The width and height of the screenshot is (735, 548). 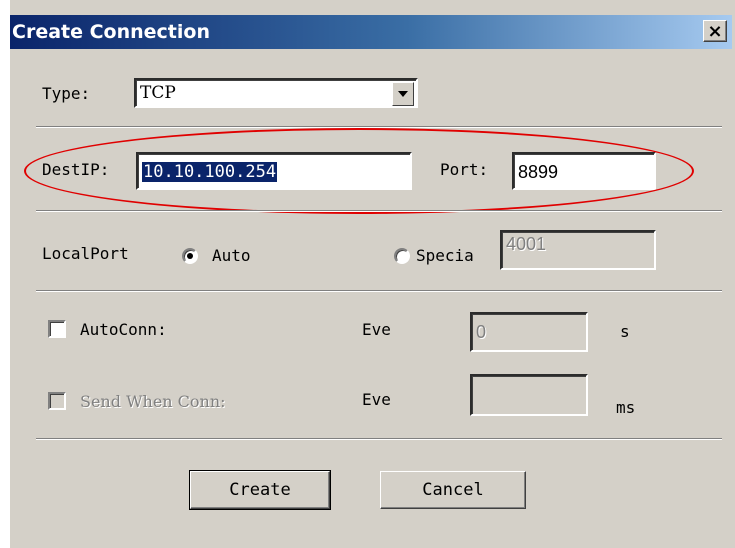 I want to click on localport-label: LocalPort, so click(x=85, y=253).